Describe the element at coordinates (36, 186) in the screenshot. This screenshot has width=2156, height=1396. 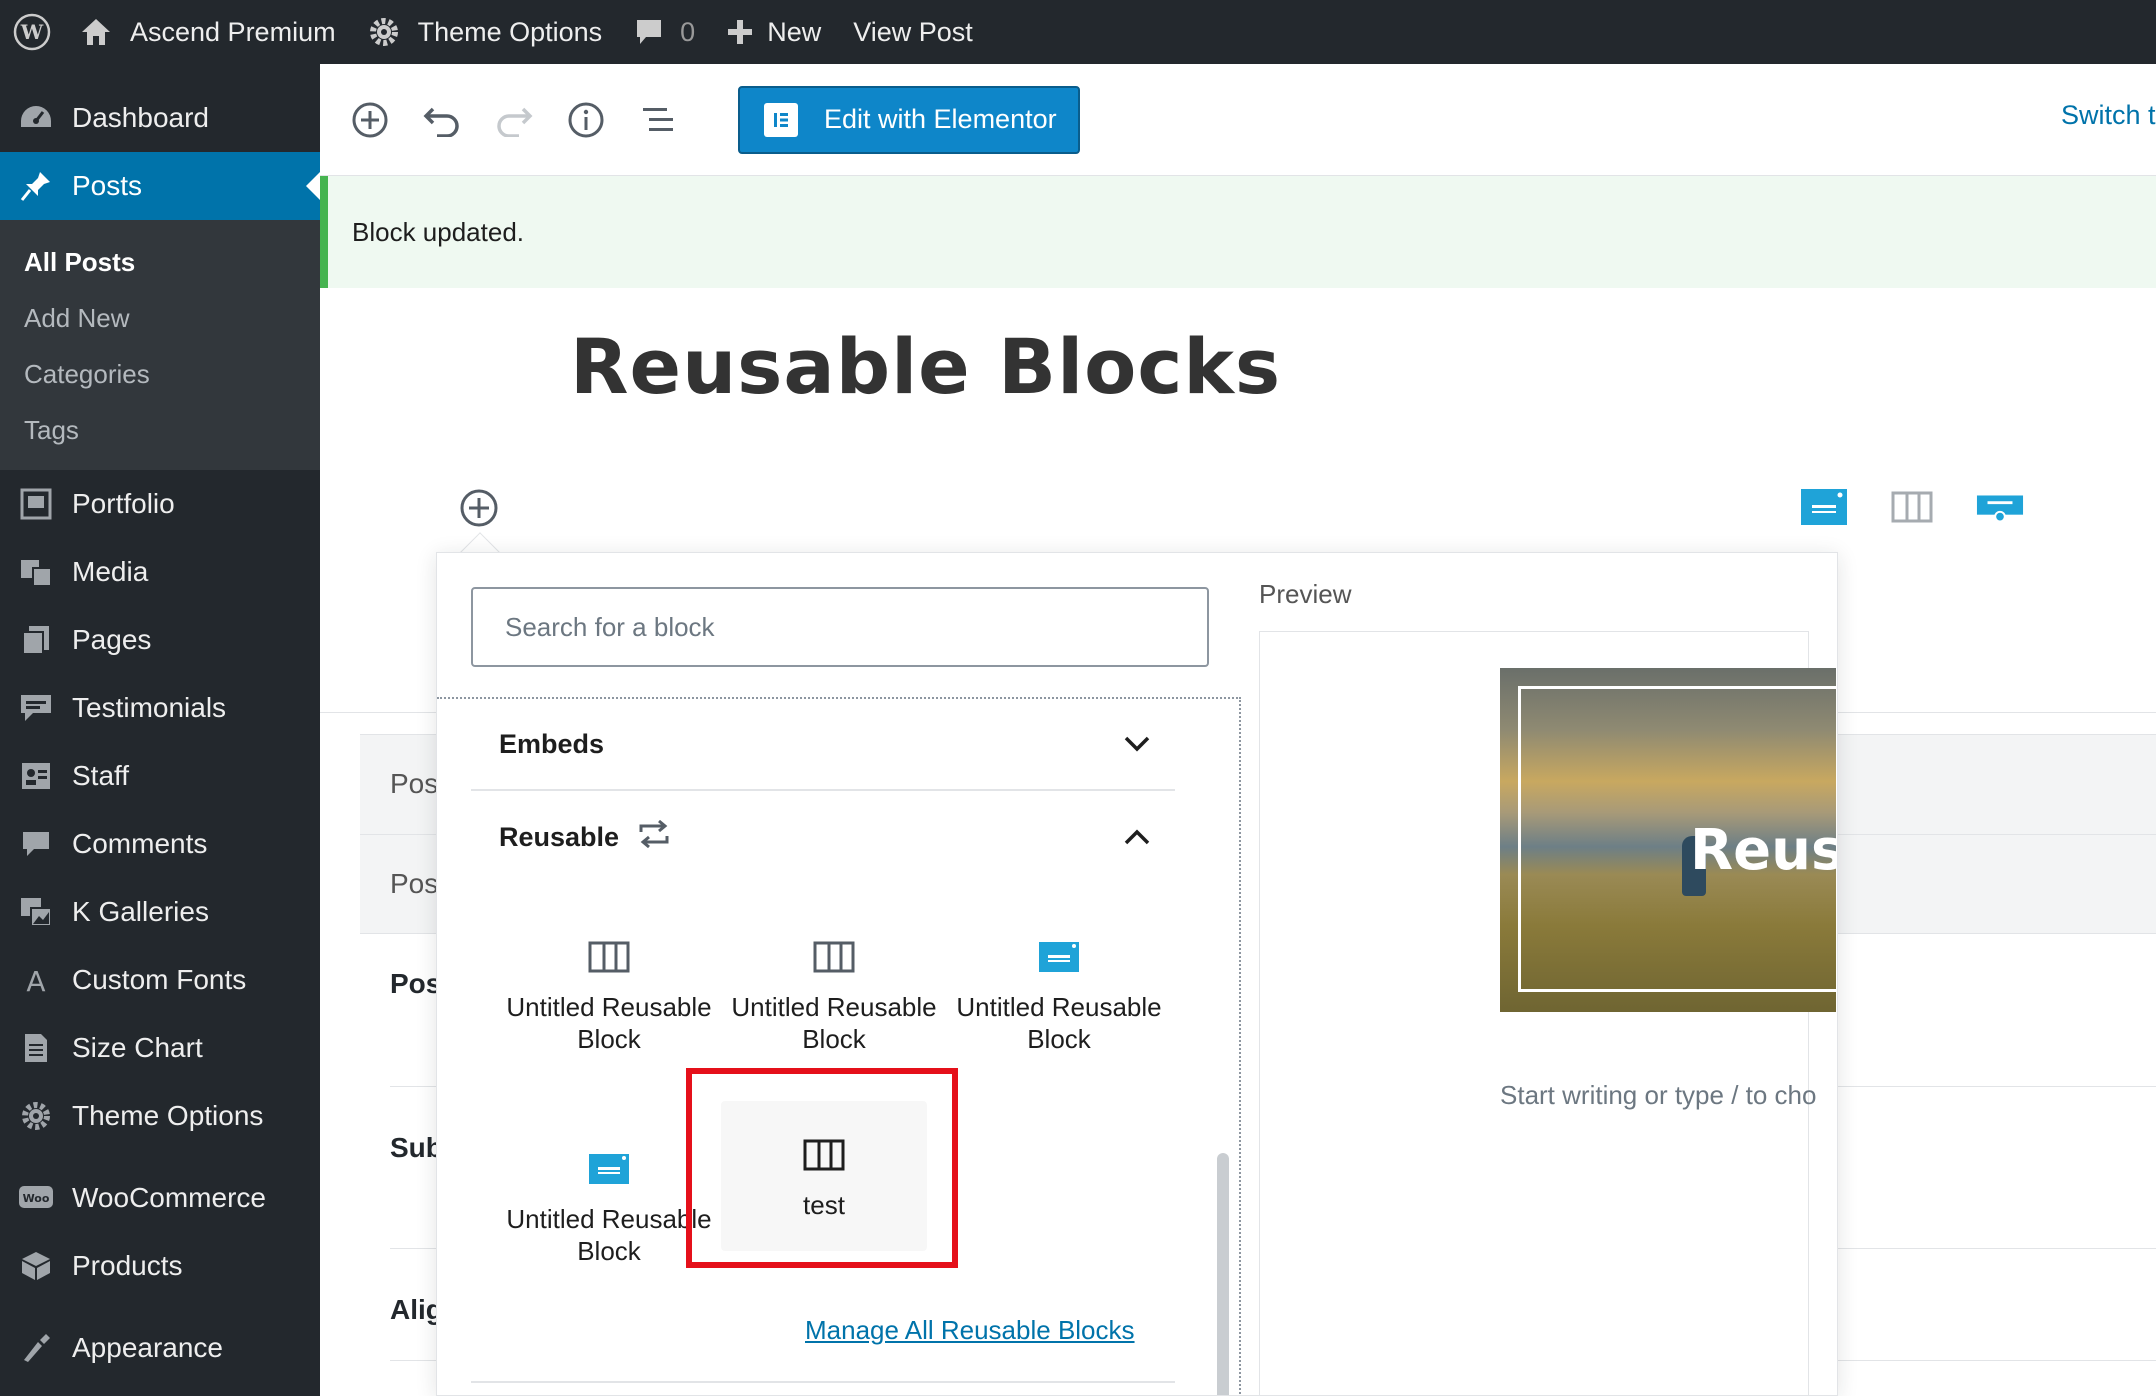
I see `pin-icon` at that location.